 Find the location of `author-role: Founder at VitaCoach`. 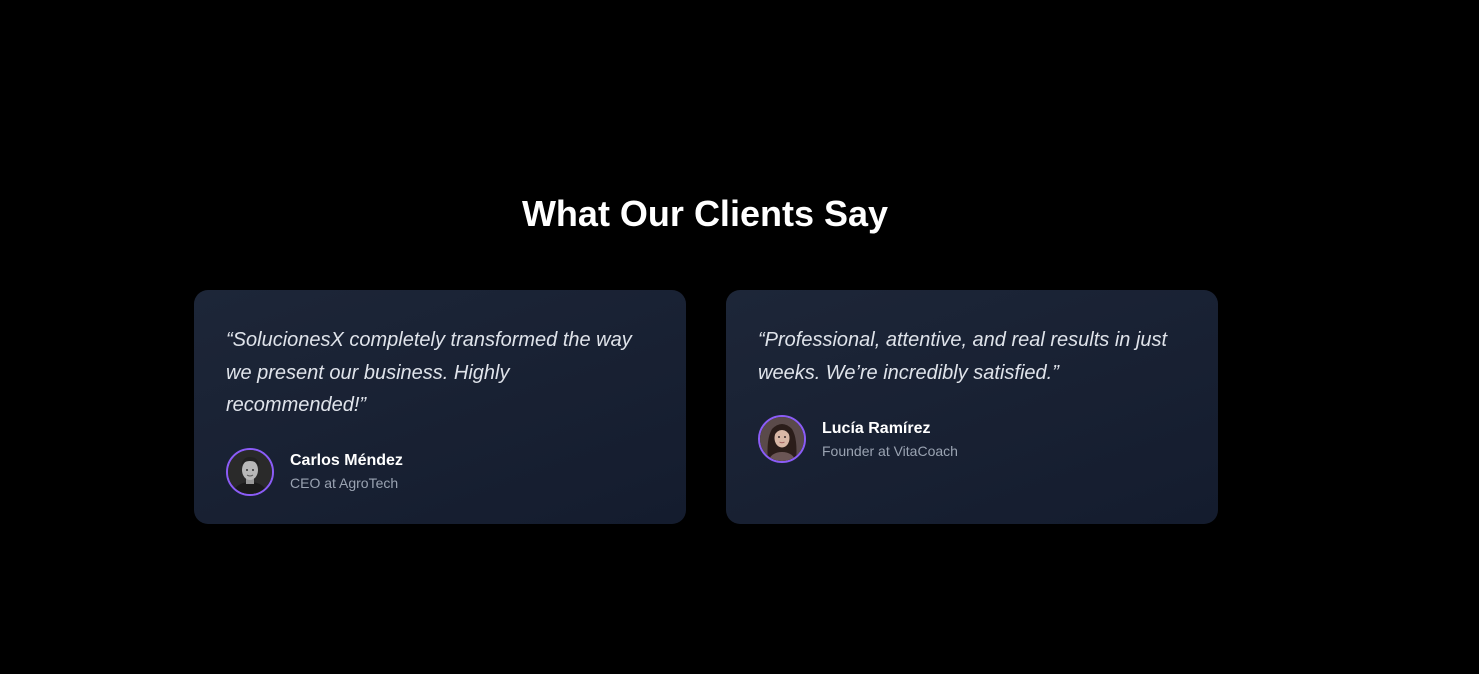

author-role: Founder at VitaCoach is located at coordinates (890, 450).